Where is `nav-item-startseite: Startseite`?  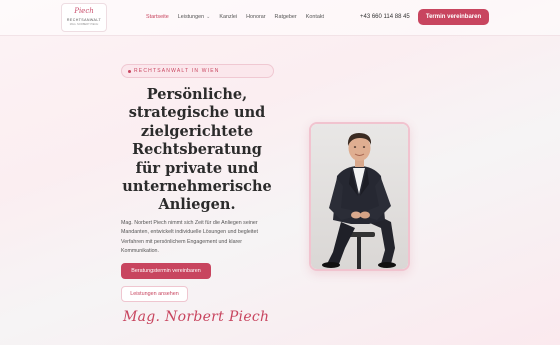
nav-item-startseite: Startseite is located at coordinates (157, 18).